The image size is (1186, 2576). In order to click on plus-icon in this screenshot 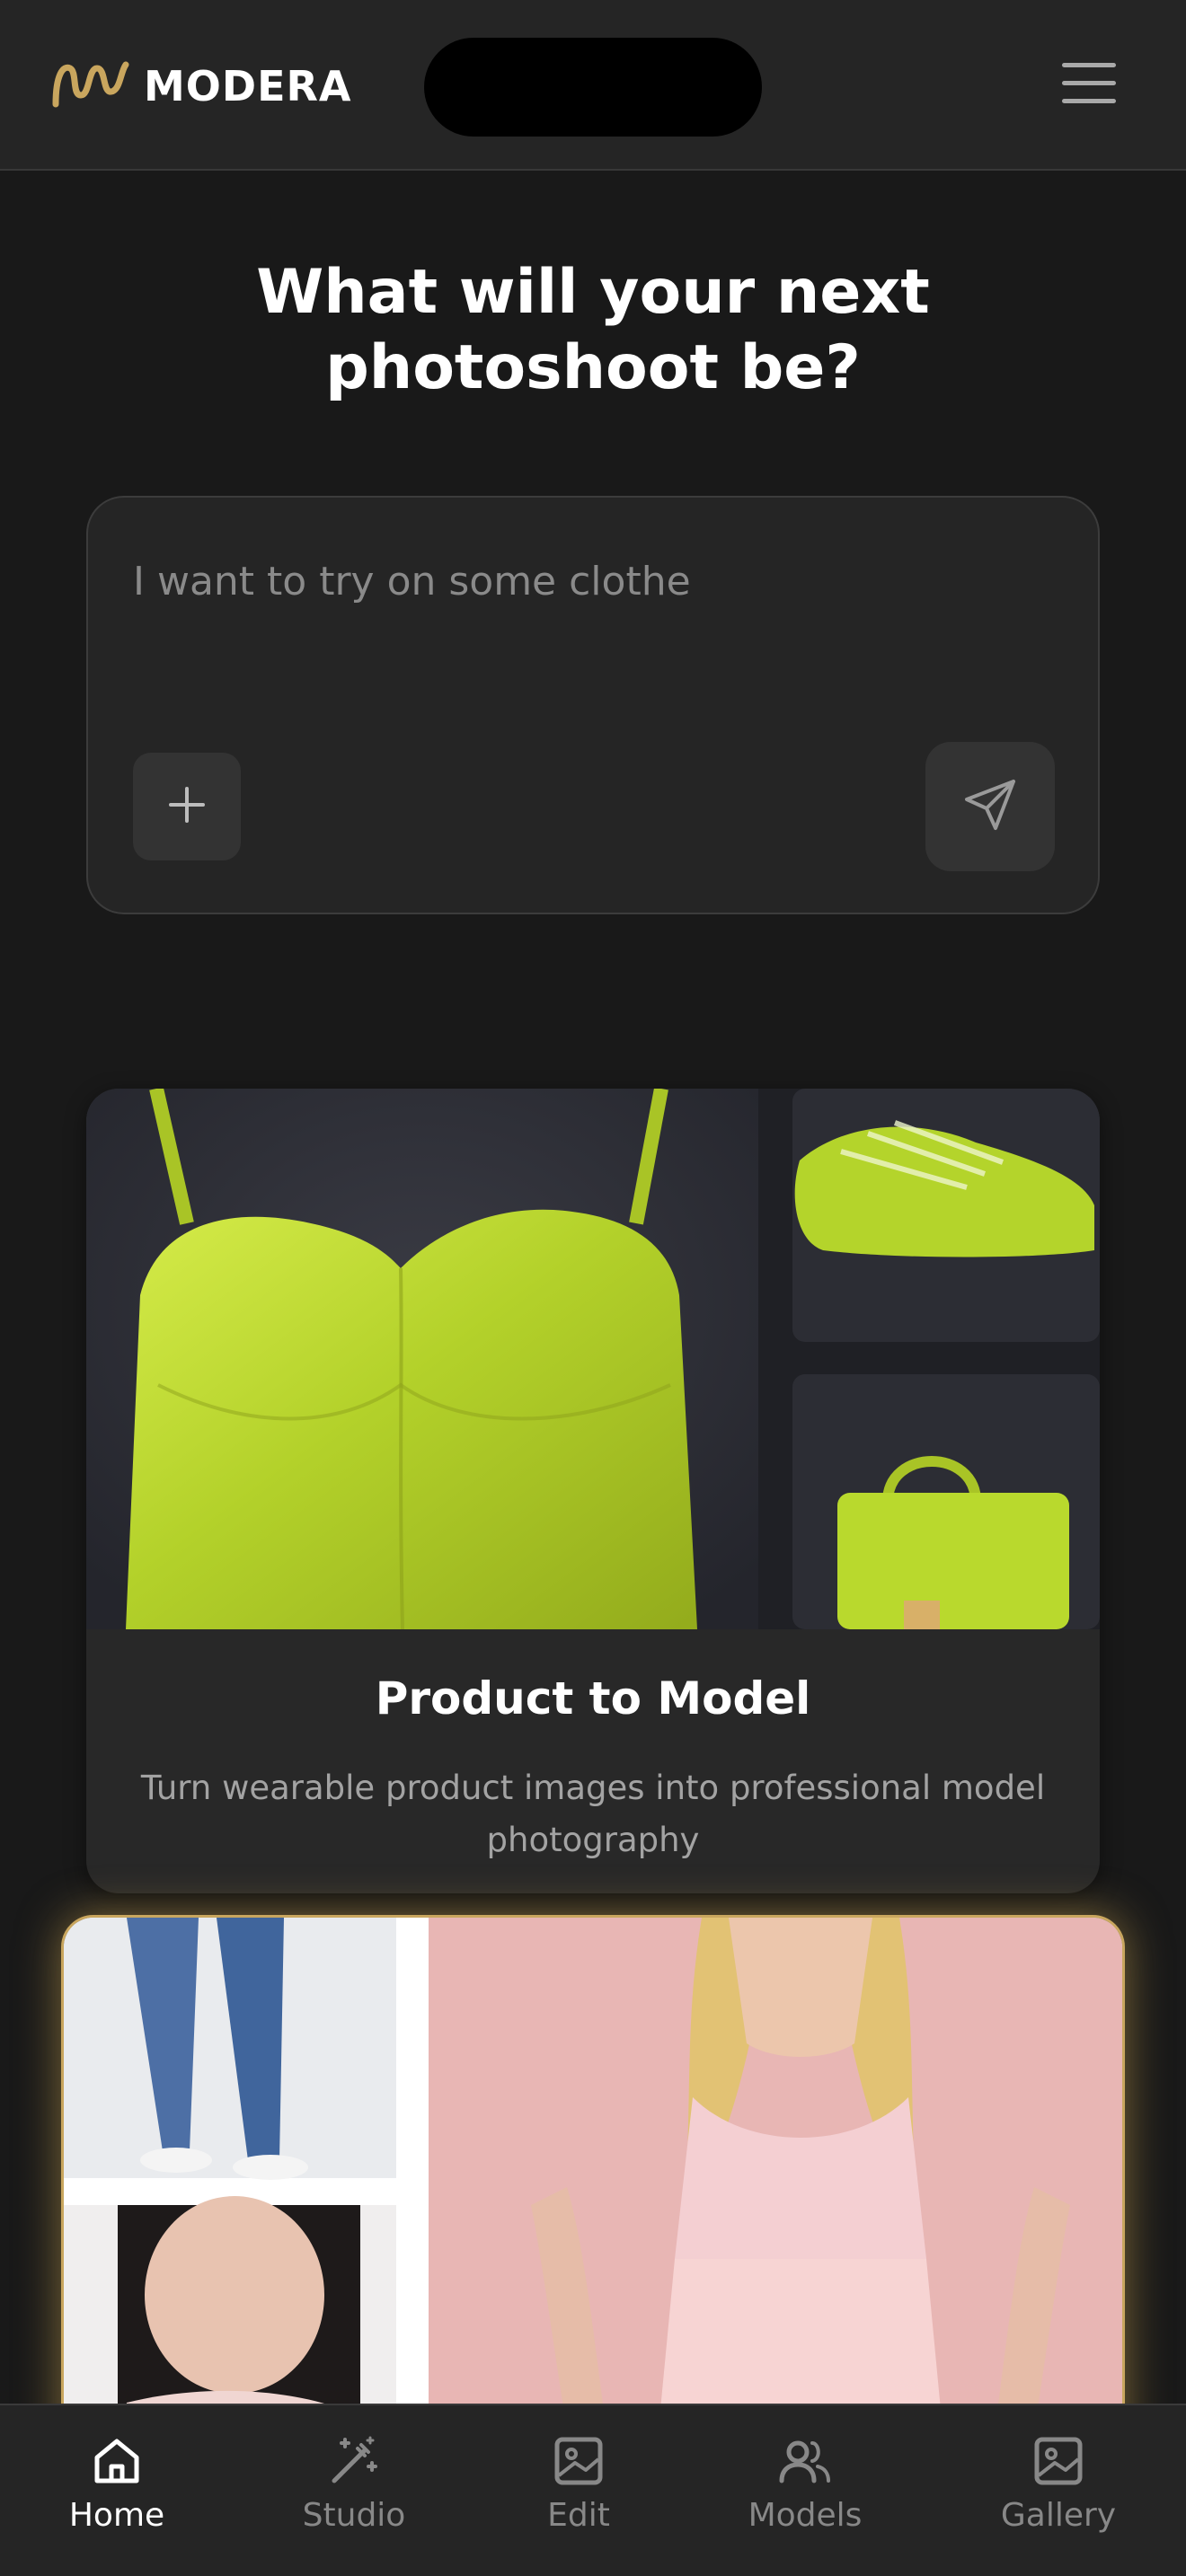, I will do `click(186, 806)`.